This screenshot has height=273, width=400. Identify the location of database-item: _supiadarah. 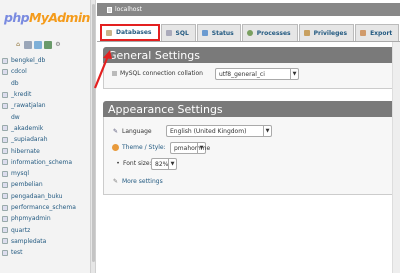
(45, 139).